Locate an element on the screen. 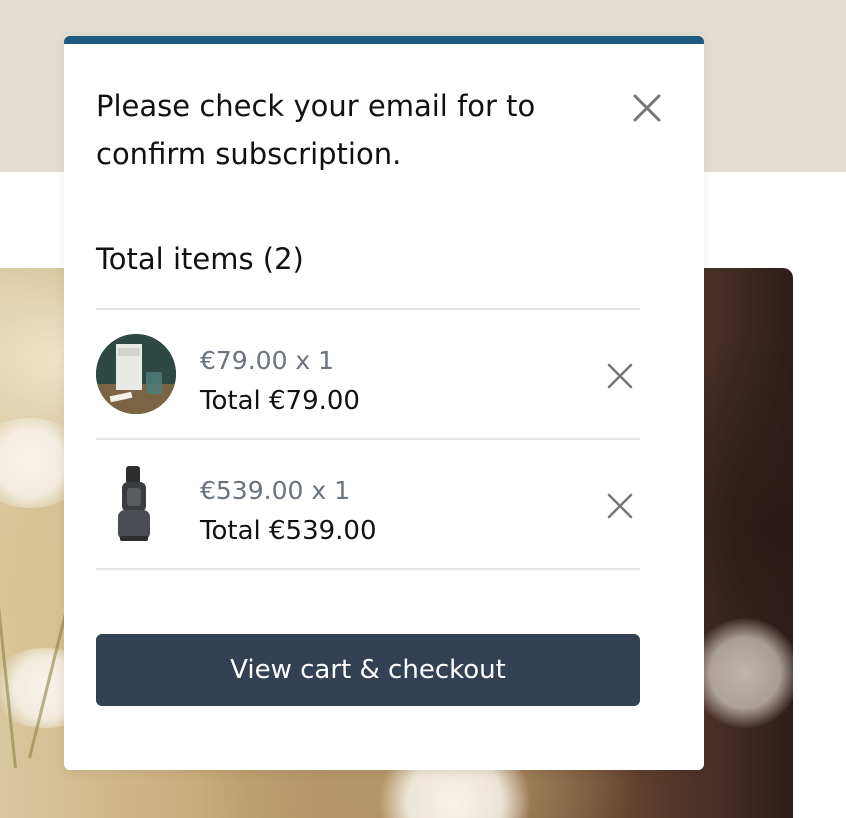 Image resolution: width=846 pixels, height=818 pixels. juicer-product-image is located at coordinates (134, 503).